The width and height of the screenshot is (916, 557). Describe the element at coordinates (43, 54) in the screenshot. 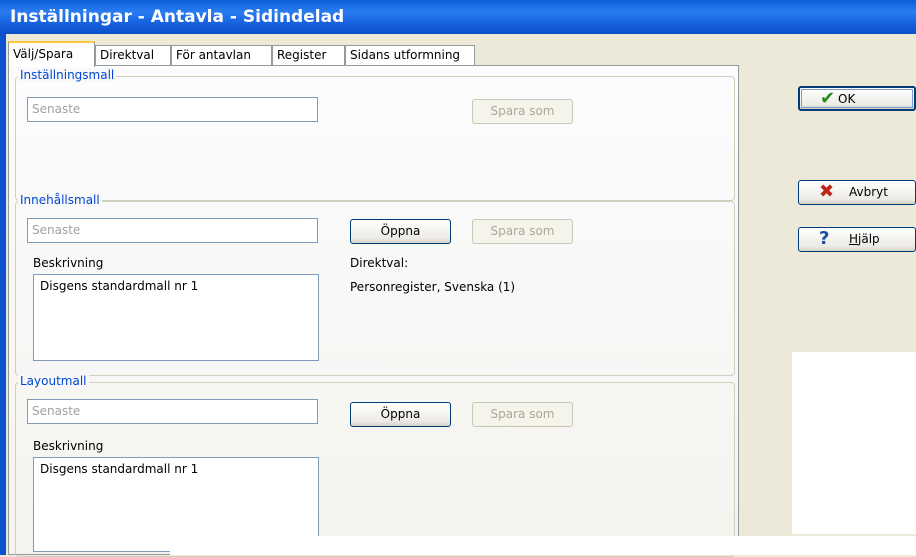

I see `tab-label: Välj/Spara` at that location.